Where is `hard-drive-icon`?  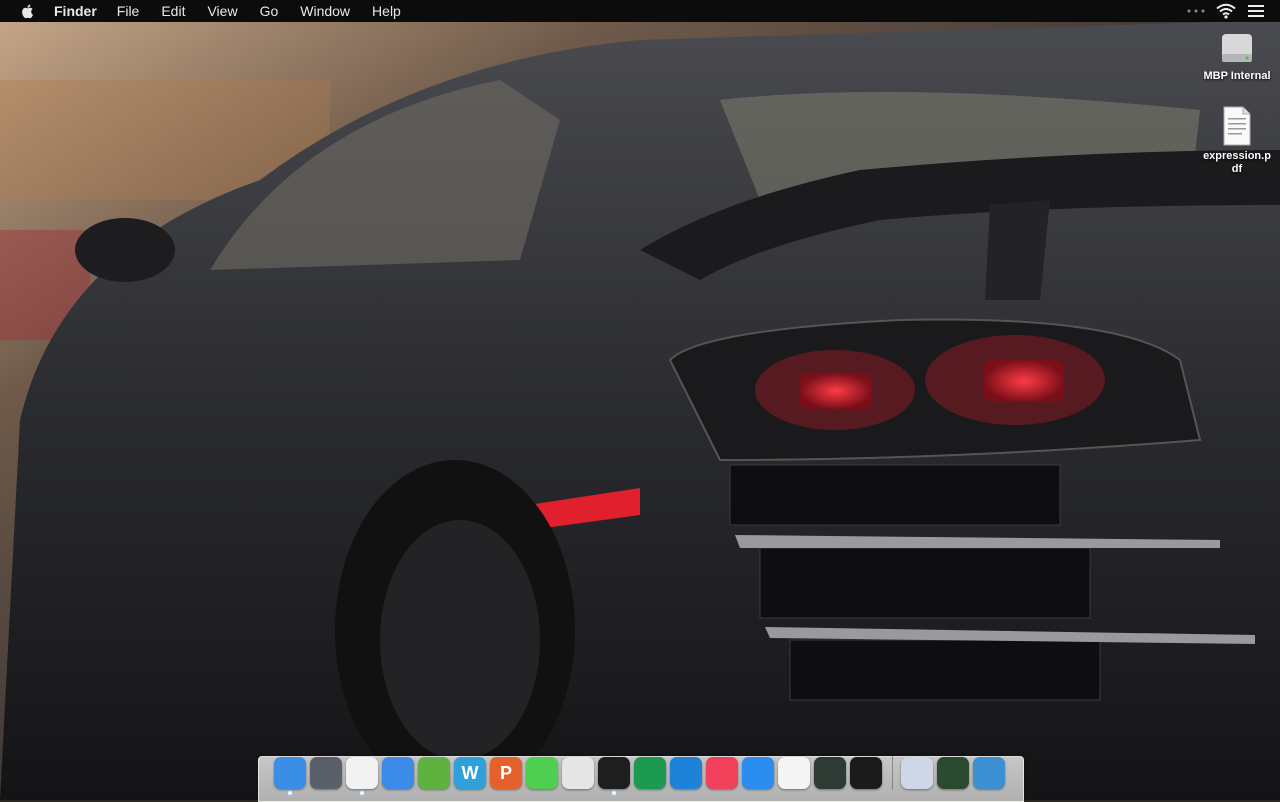
hard-drive-icon is located at coordinates (1237, 48).